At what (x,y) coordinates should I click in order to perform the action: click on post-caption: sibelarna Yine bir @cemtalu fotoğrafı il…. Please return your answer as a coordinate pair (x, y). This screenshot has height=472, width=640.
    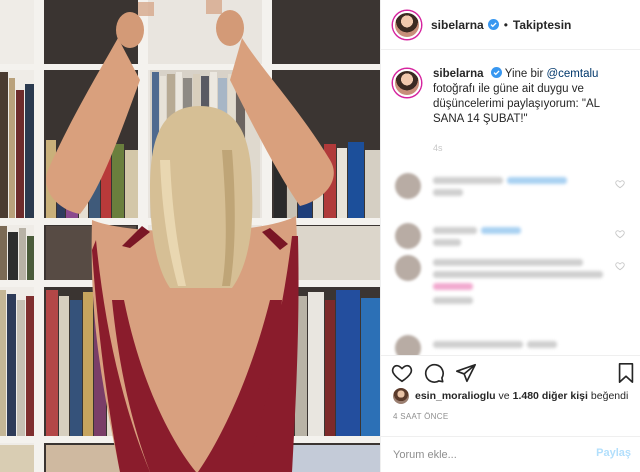
    Looking at the image, I should click on (511, 97).